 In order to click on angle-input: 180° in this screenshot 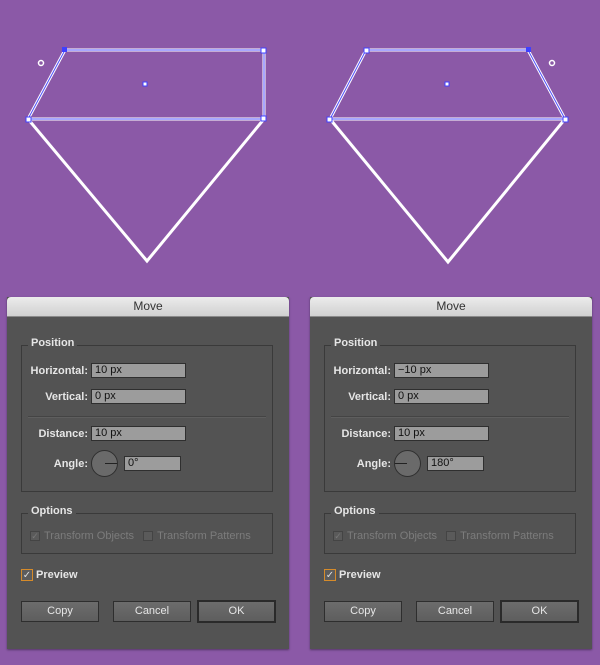, I will do `click(455, 463)`.